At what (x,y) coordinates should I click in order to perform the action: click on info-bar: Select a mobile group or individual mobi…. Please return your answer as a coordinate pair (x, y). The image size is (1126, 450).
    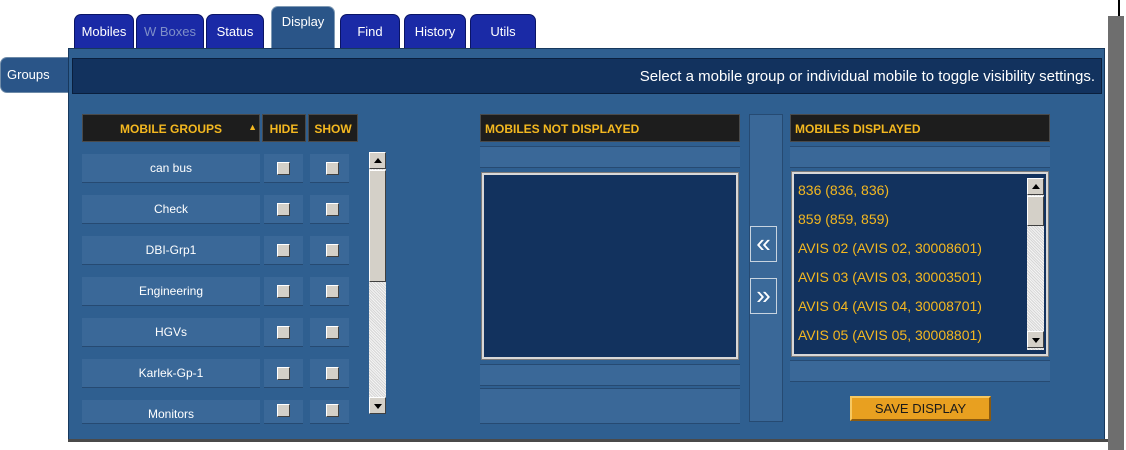
    Looking at the image, I should click on (587, 76).